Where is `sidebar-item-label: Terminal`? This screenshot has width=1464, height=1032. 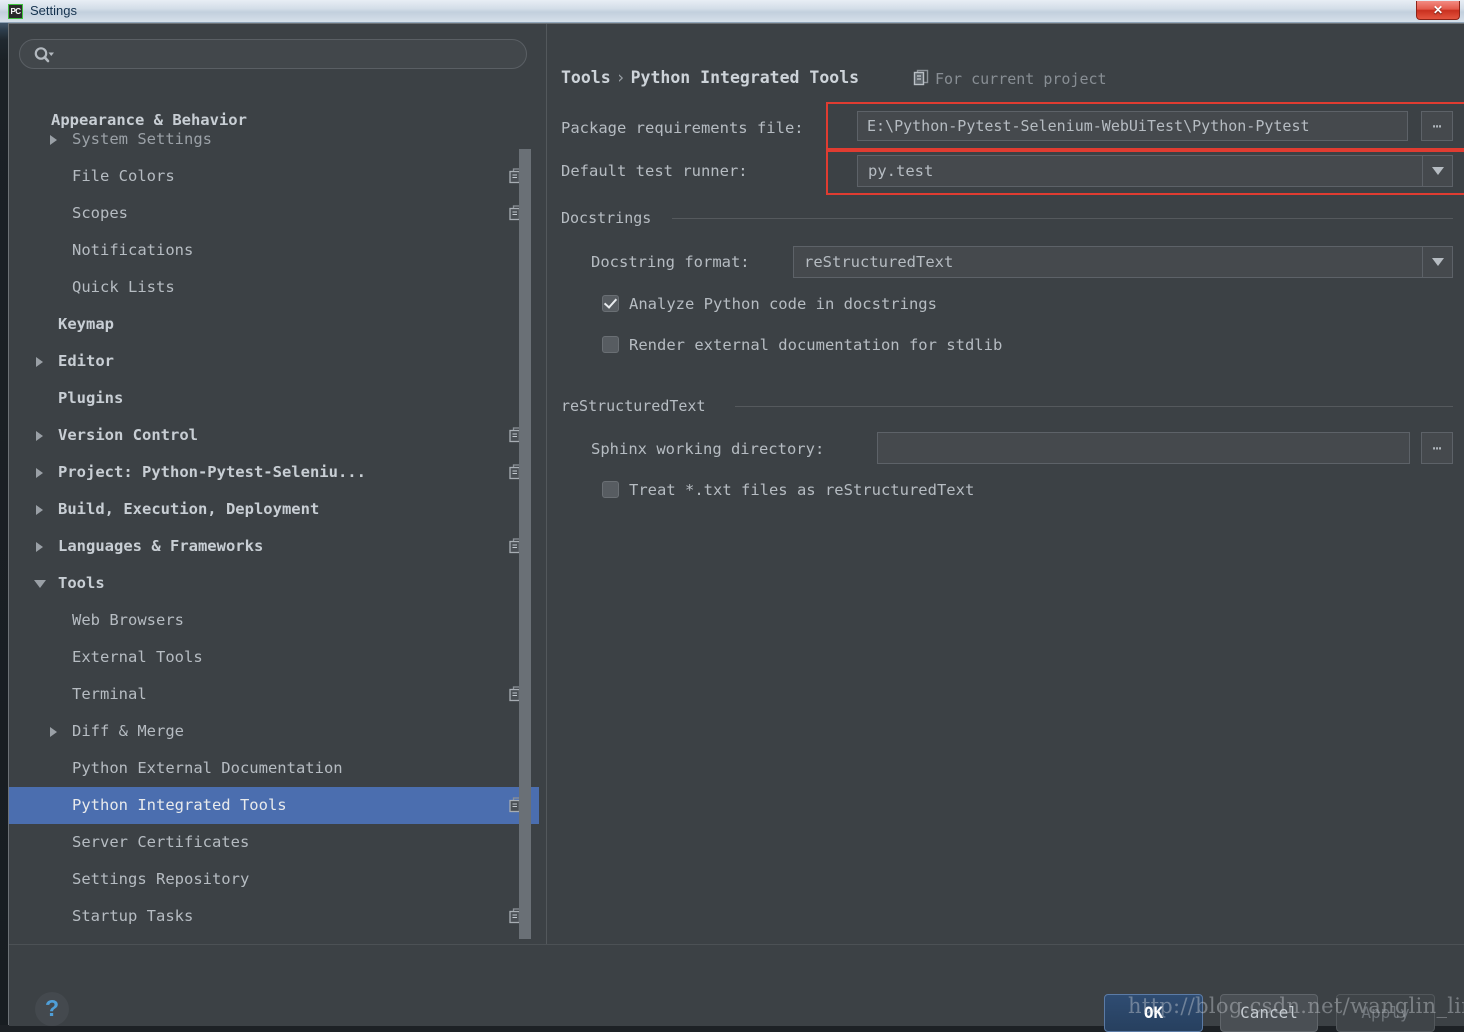 sidebar-item-label: Terminal is located at coordinates (109, 694).